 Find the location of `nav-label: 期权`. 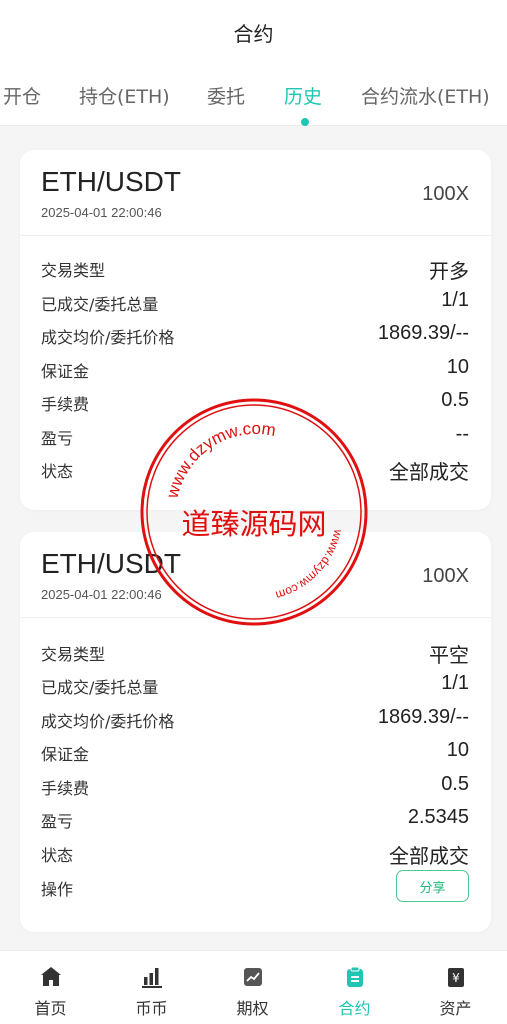

nav-label: 期权 is located at coordinates (252, 1008).